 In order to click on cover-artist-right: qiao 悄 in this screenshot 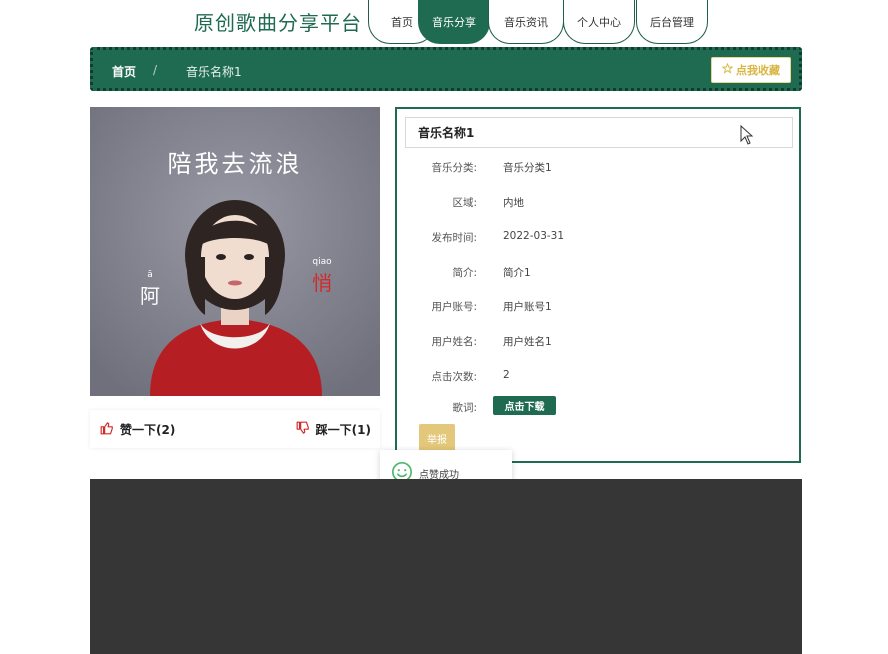, I will do `click(322, 276)`.